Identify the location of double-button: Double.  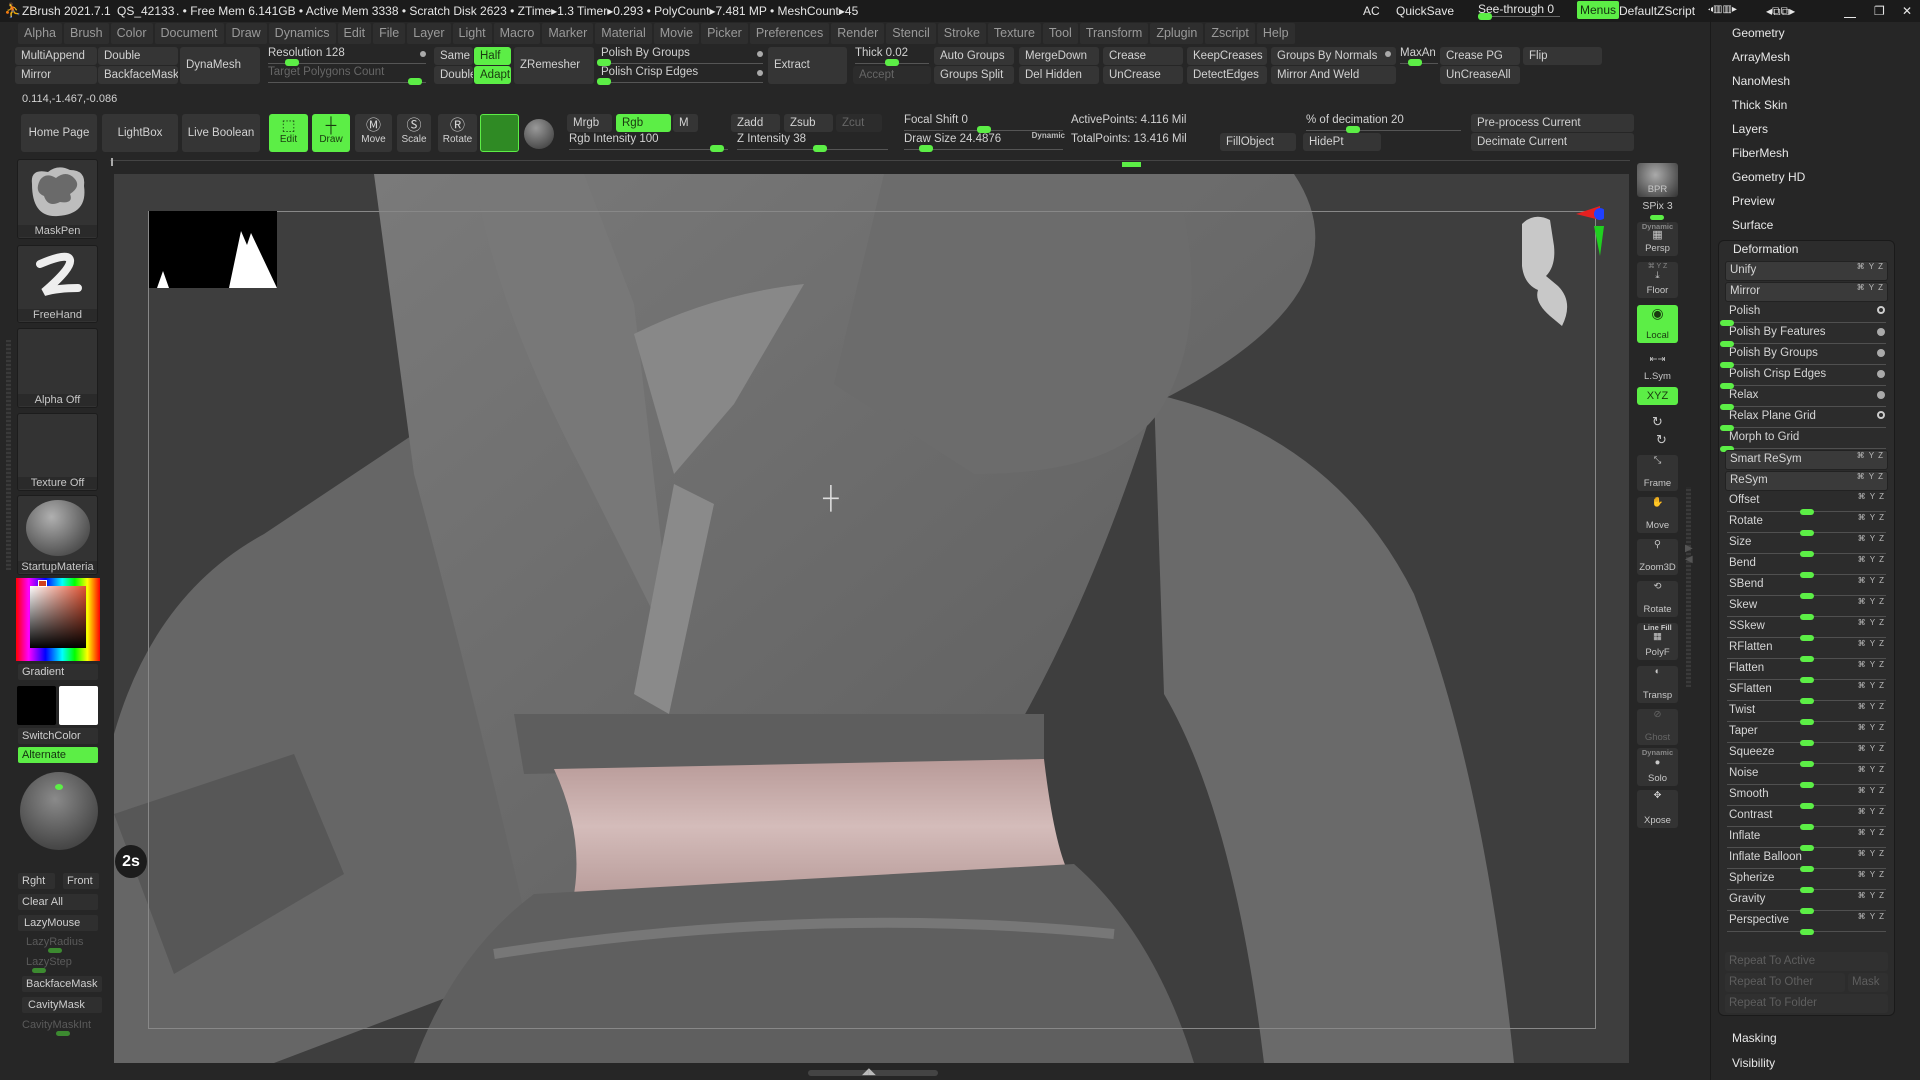
(138, 56).